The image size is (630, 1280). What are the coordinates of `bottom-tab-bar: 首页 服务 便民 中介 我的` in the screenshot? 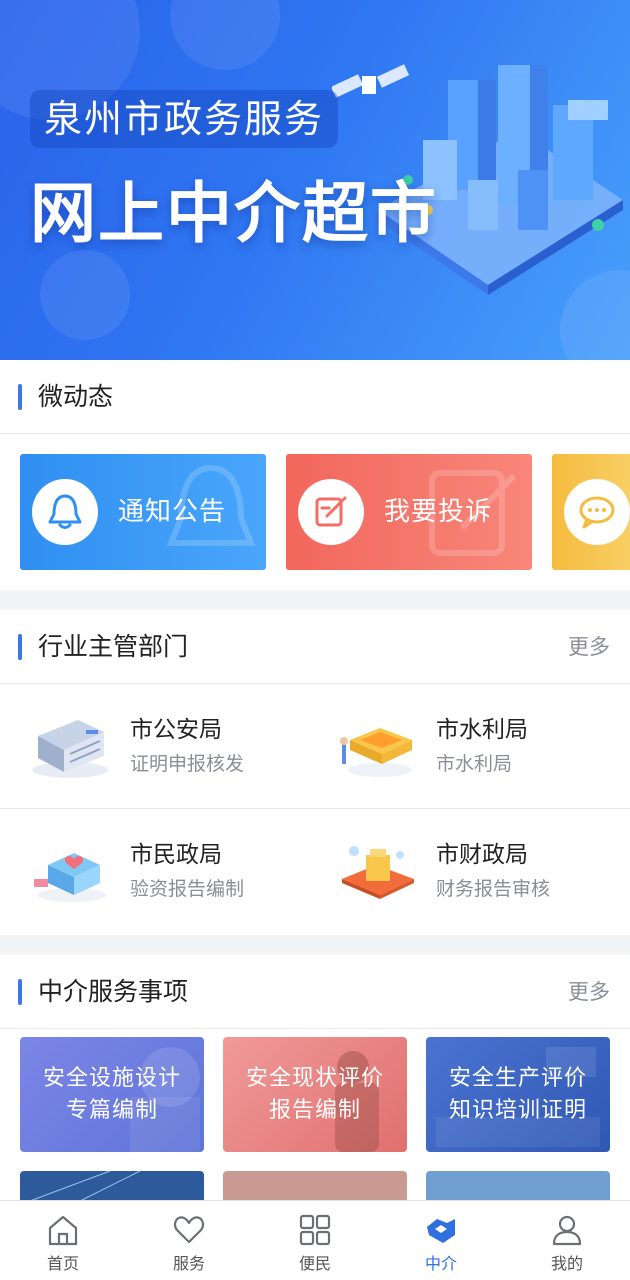 It's located at (315, 1240).